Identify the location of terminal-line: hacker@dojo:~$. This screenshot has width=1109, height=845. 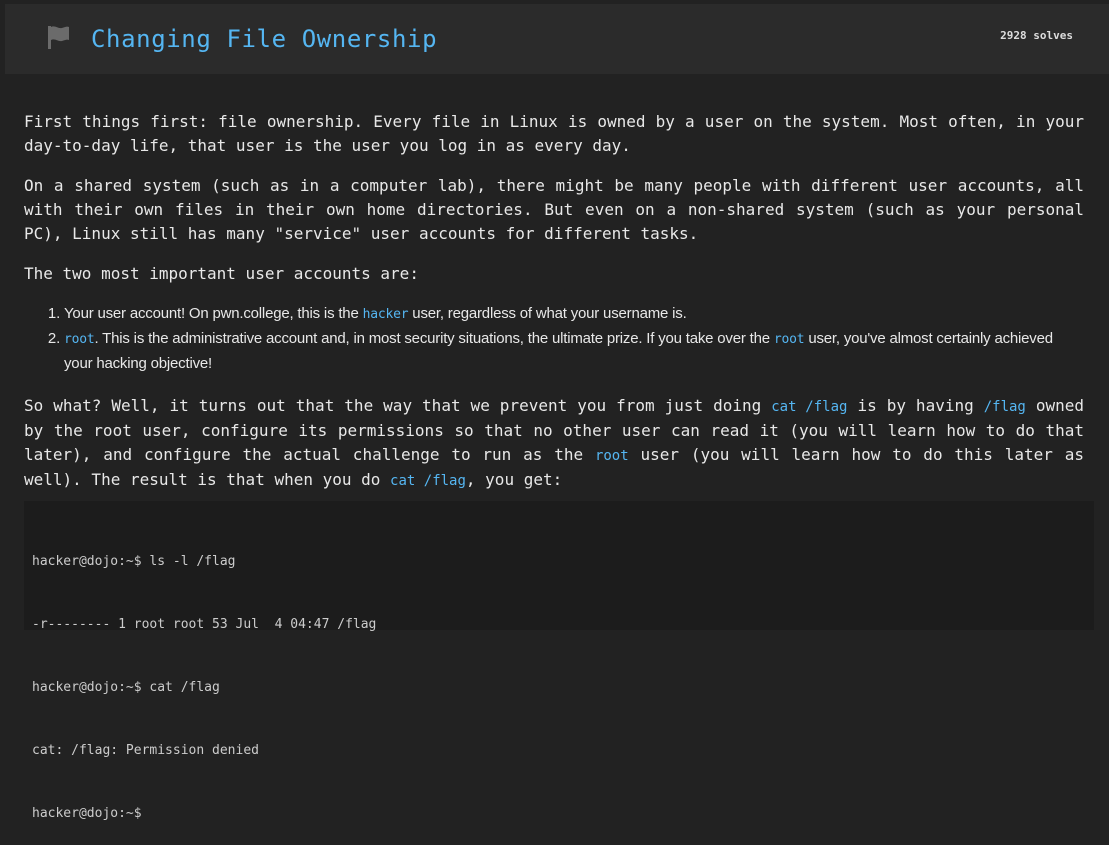
(87, 813).